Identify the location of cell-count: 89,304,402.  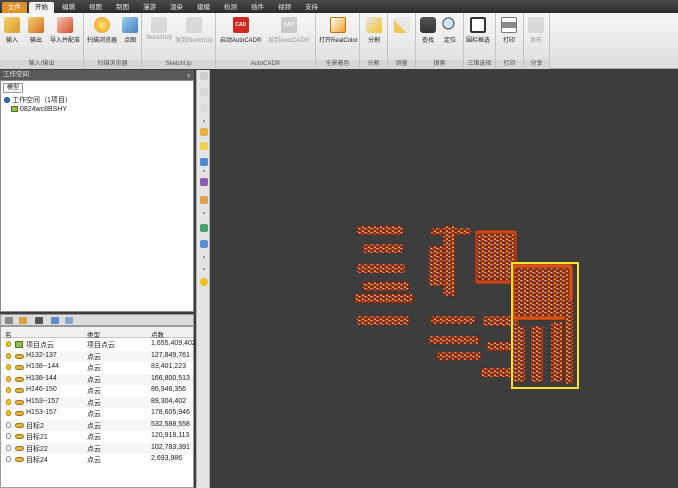
(169, 401).